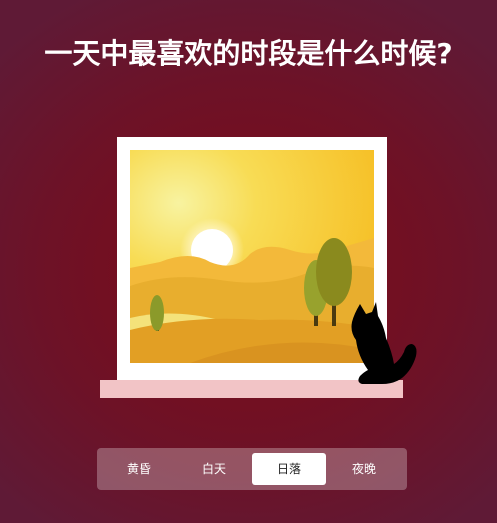  Describe the element at coordinates (384, 343) in the screenshot. I see `cat-icon` at that location.